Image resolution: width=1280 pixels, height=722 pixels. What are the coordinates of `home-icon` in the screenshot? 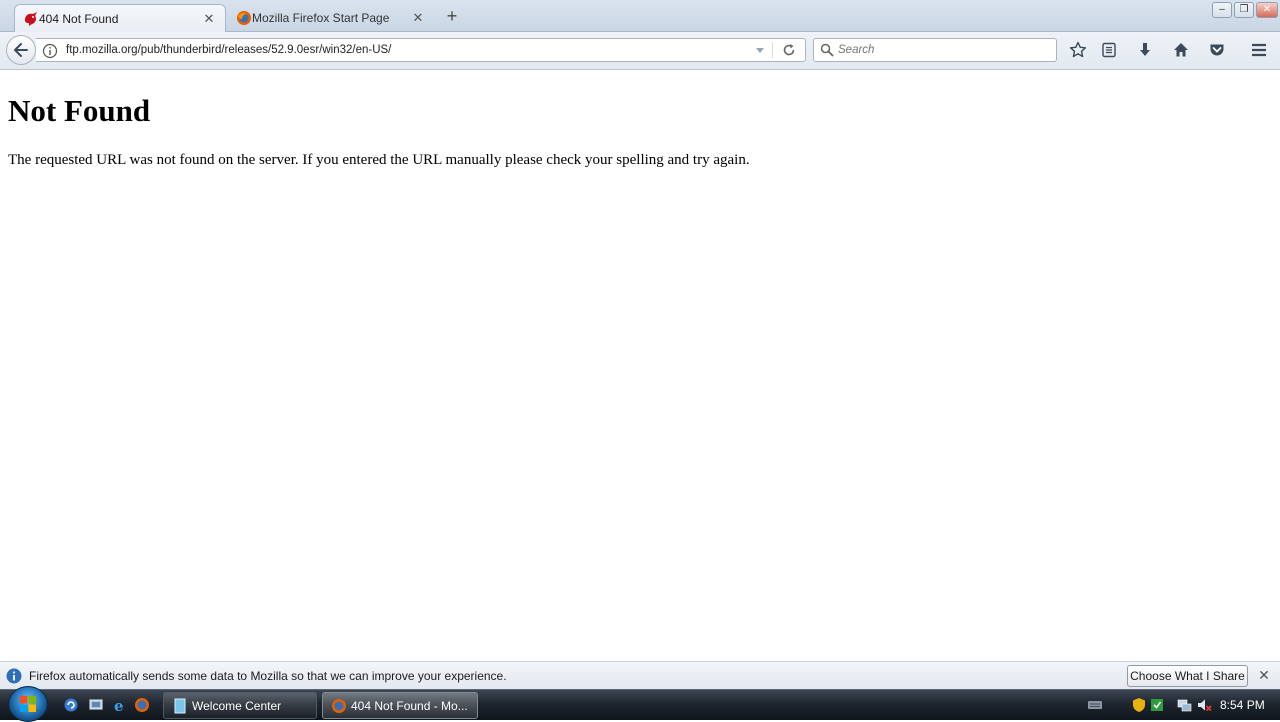 It's located at (1181, 50).